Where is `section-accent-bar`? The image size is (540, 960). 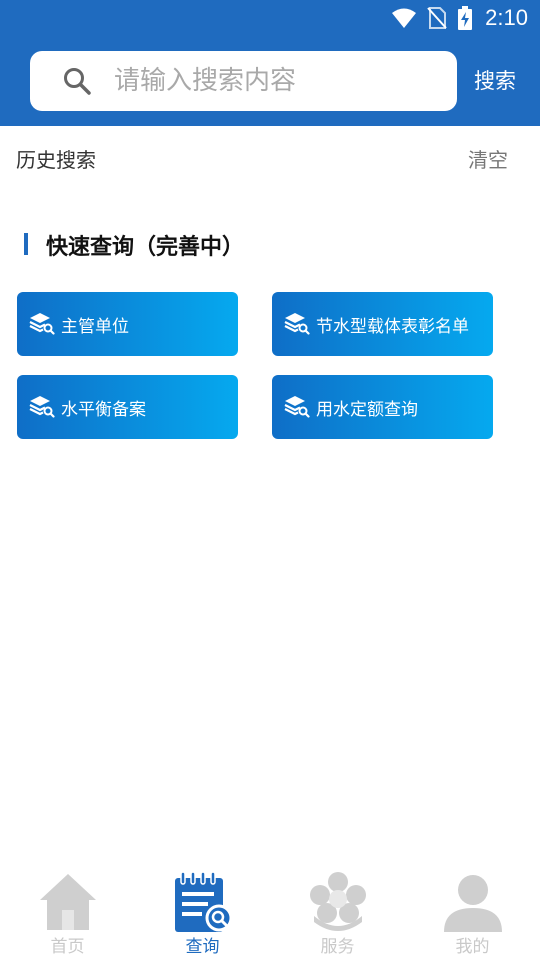
section-accent-bar is located at coordinates (26, 244).